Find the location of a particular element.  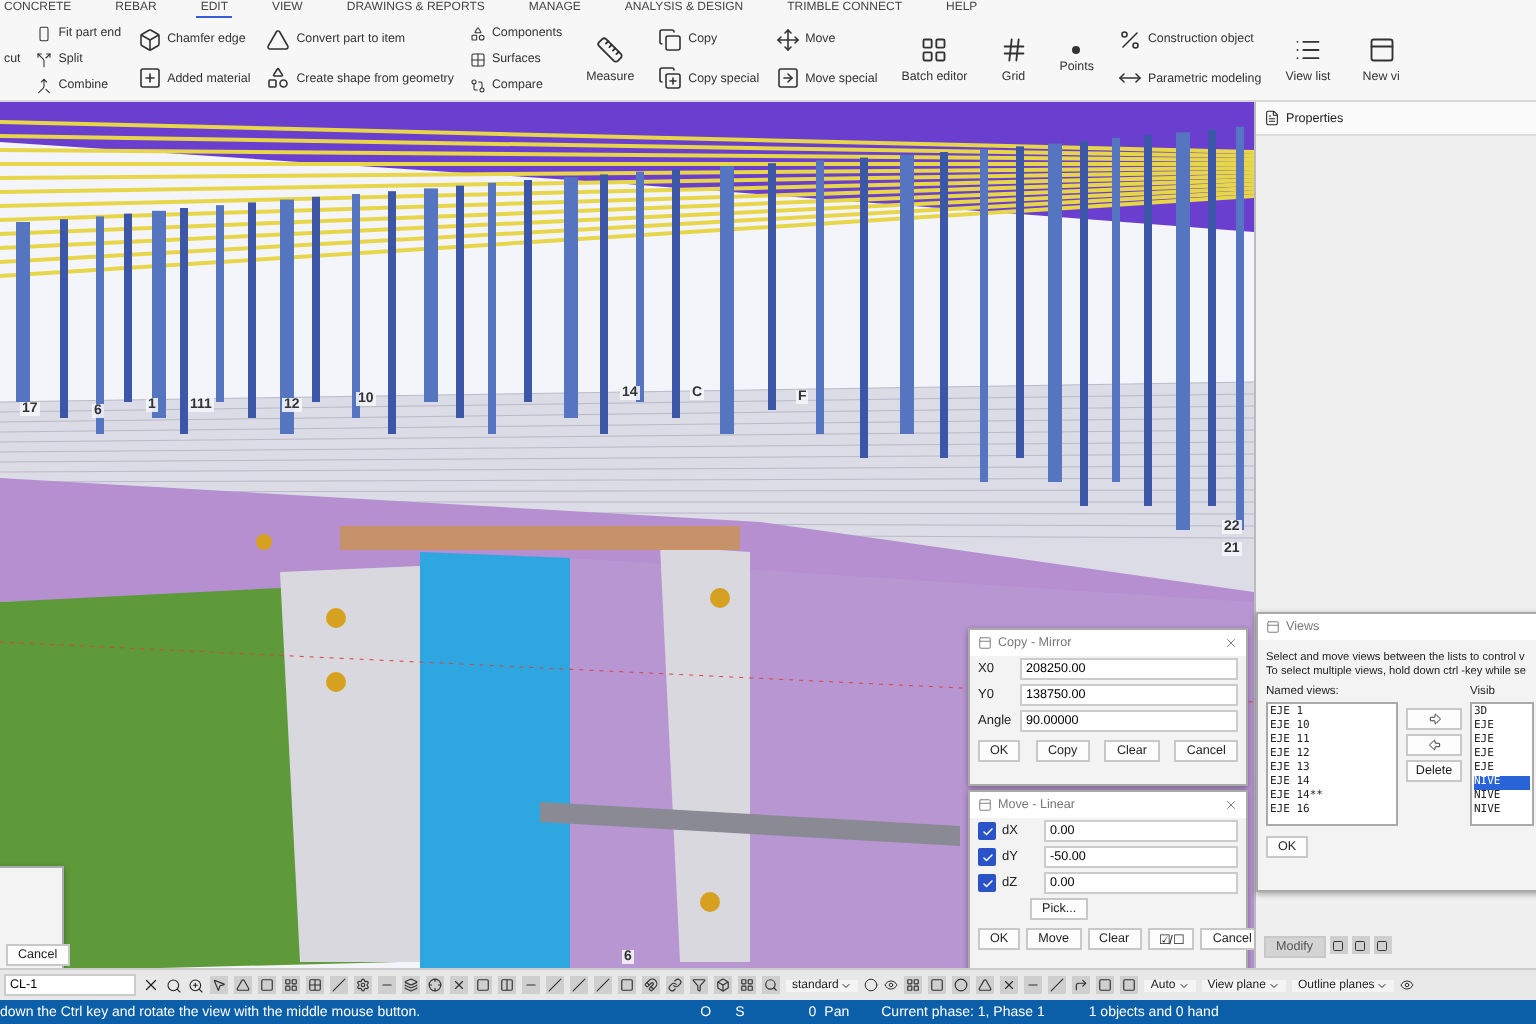

pointer-icon is located at coordinates (219, 985).